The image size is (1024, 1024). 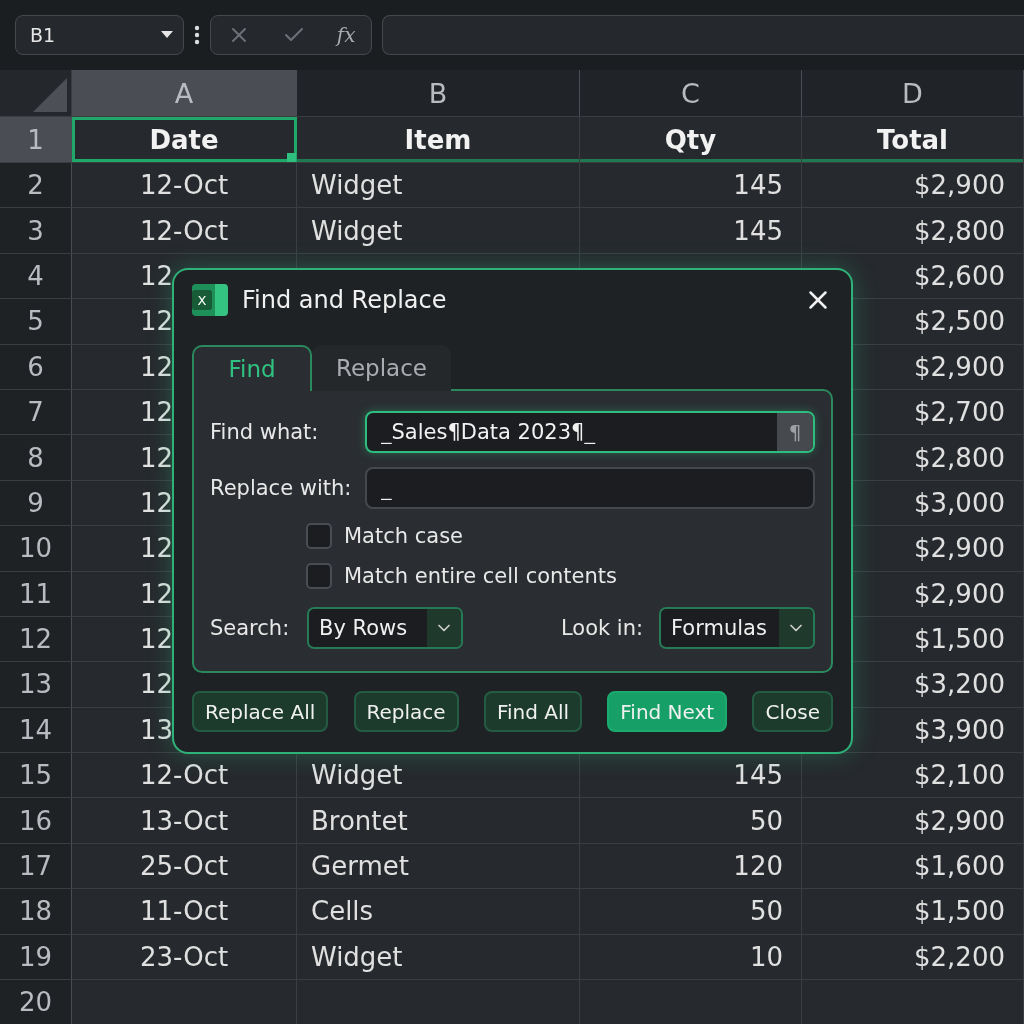 What do you see at coordinates (36, 866) in the screenshot?
I see `row-header: 17` at bounding box center [36, 866].